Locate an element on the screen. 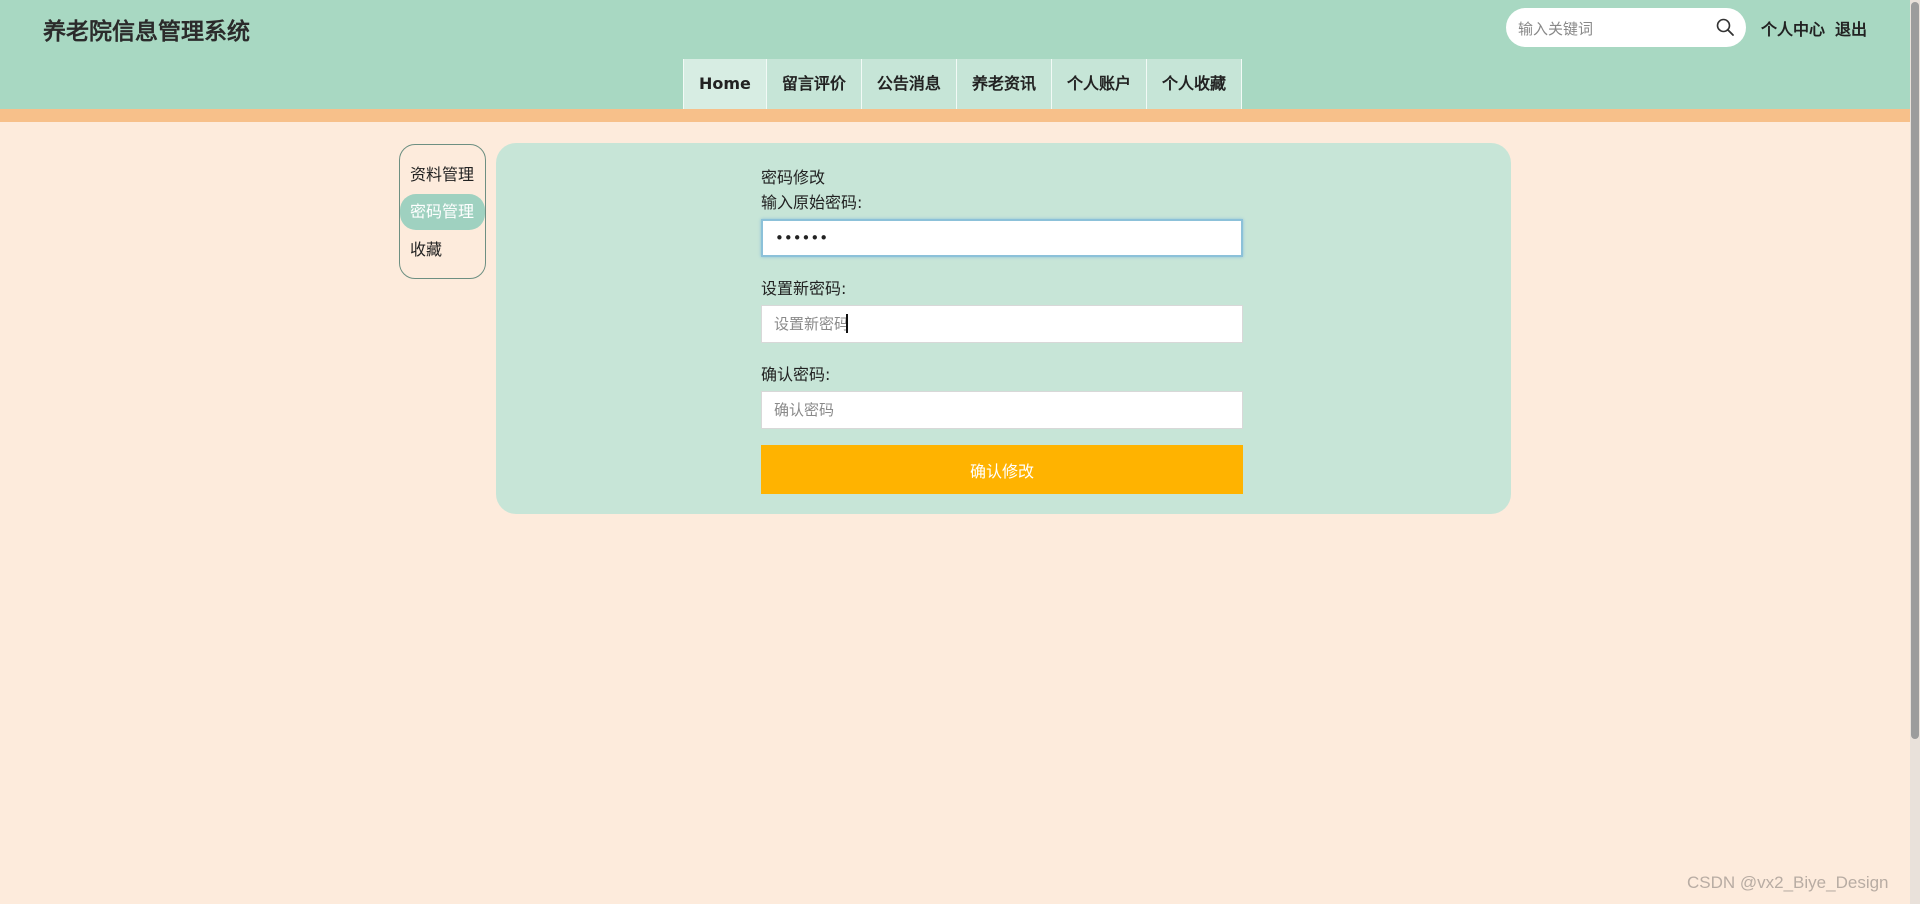 This screenshot has width=1920, height=904. sidebar-item-favorites: 收藏 is located at coordinates (442, 250).